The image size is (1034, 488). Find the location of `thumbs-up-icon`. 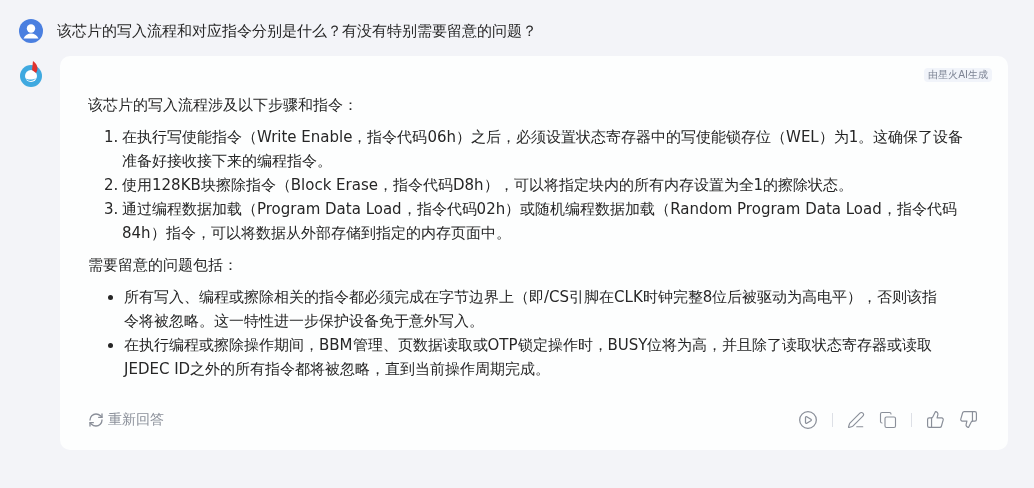

thumbs-up-icon is located at coordinates (935, 419).